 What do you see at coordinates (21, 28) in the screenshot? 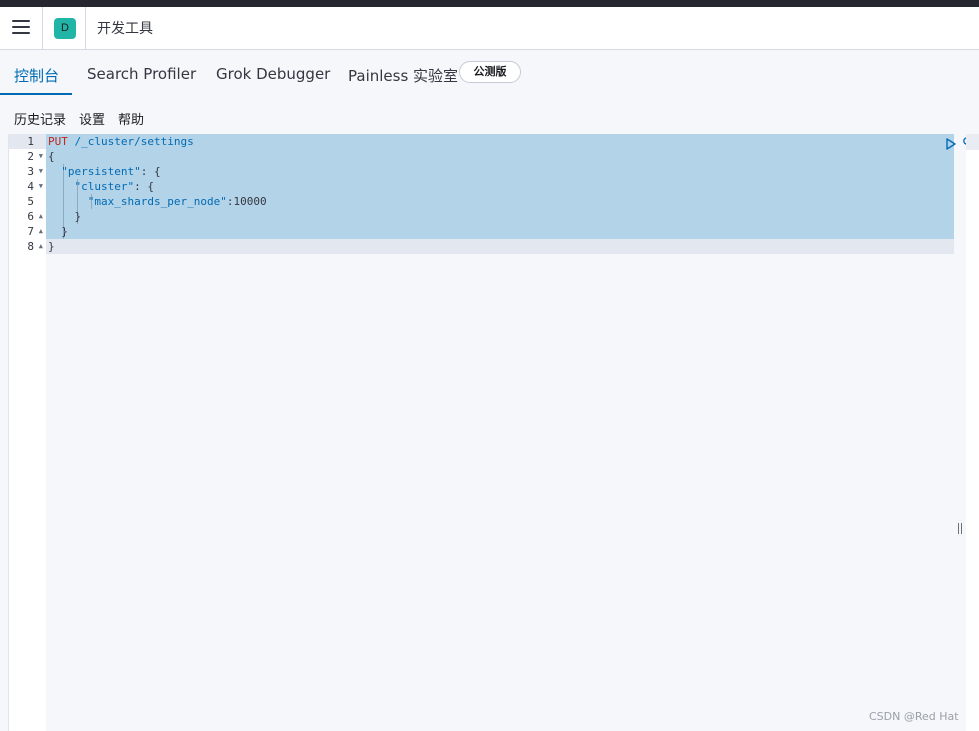
I see `menu-icon` at bounding box center [21, 28].